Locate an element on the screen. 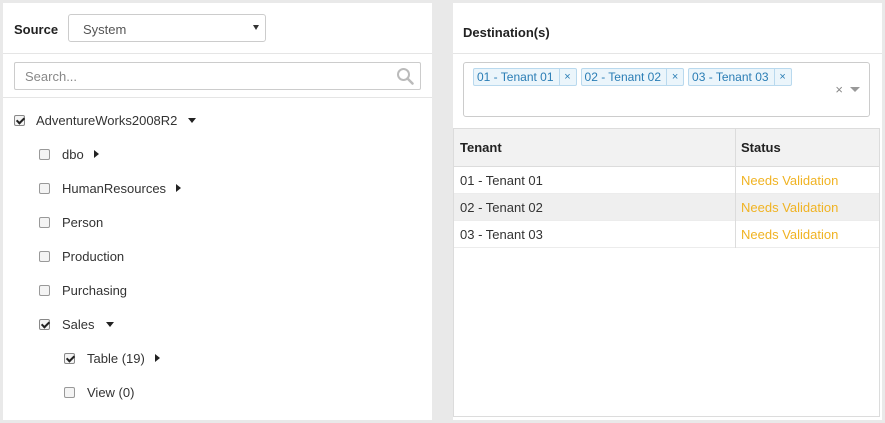 Image resolution: width=885 pixels, height=423 pixels. tree-node-purchasing: Purchasing is located at coordinates (83, 290).